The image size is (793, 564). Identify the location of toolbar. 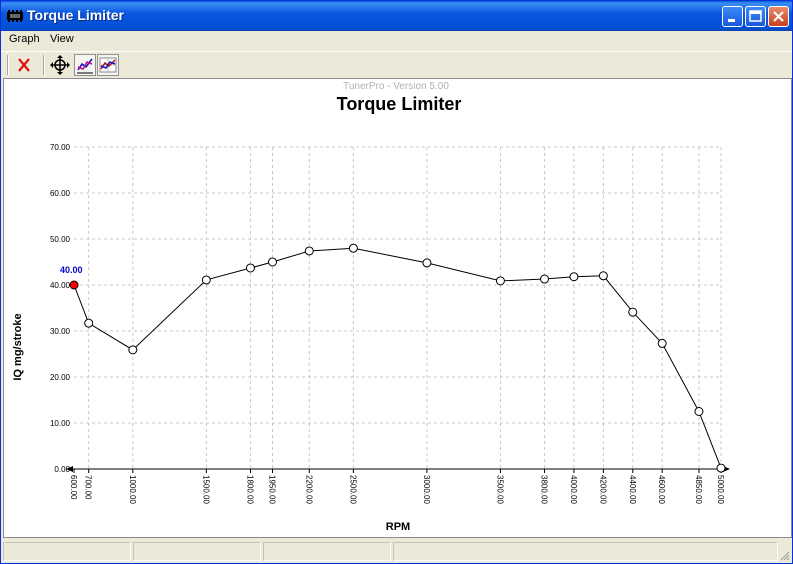
(396, 64).